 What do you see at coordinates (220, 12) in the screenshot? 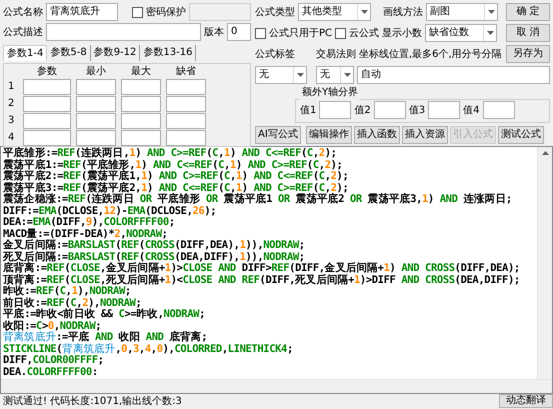
I see `password-field` at bounding box center [220, 12].